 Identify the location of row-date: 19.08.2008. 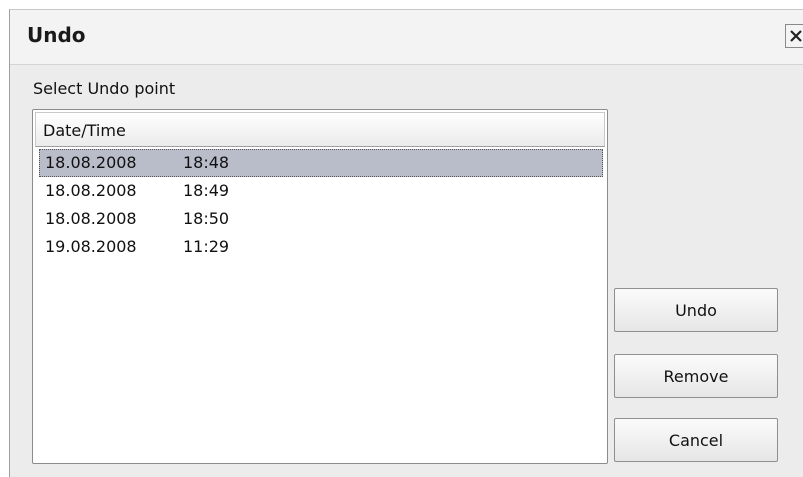
(91, 246).